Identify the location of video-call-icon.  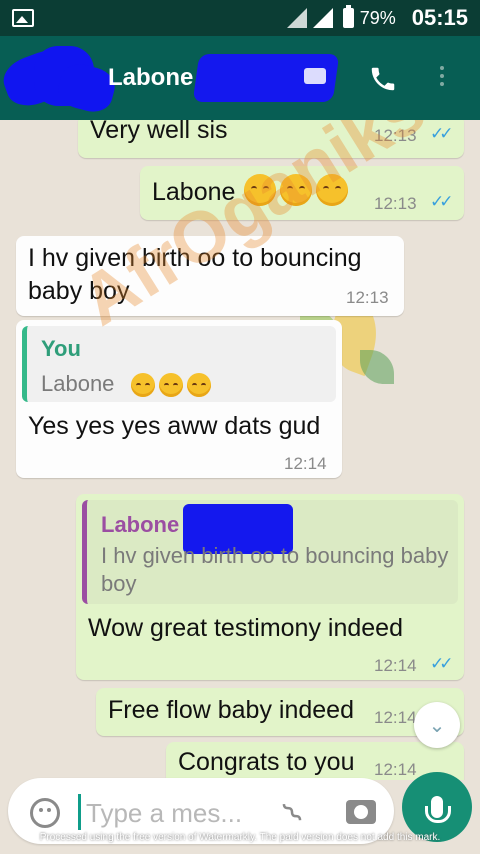
(315, 76).